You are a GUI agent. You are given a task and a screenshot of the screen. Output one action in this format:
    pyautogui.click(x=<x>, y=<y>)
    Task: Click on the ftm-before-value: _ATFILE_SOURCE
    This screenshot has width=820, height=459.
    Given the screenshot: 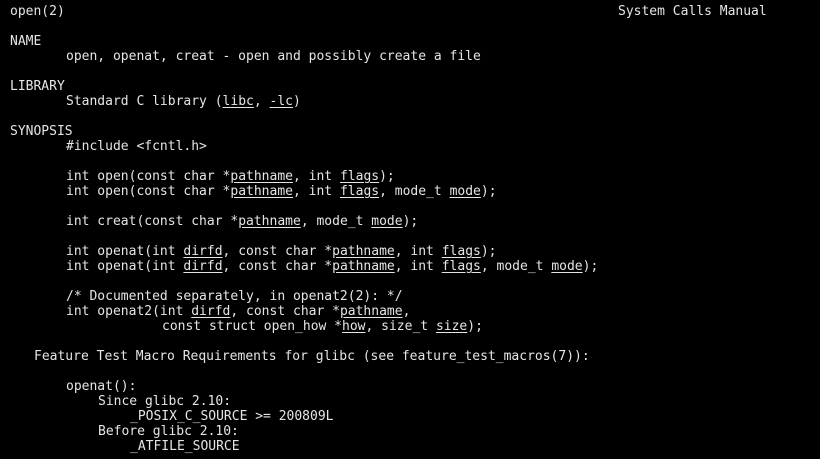 What is the action you would take?
    pyautogui.click(x=185, y=446)
    